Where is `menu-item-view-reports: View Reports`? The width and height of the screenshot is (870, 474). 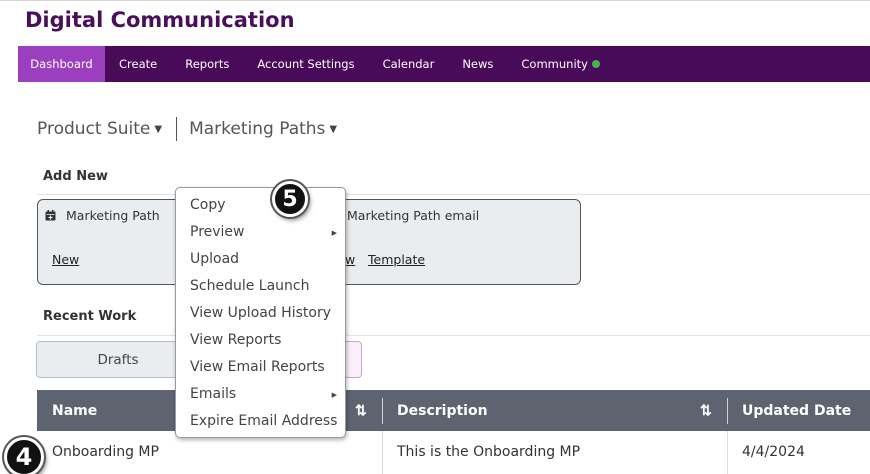
menu-item-view-reports: View Reports is located at coordinates (235, 340).